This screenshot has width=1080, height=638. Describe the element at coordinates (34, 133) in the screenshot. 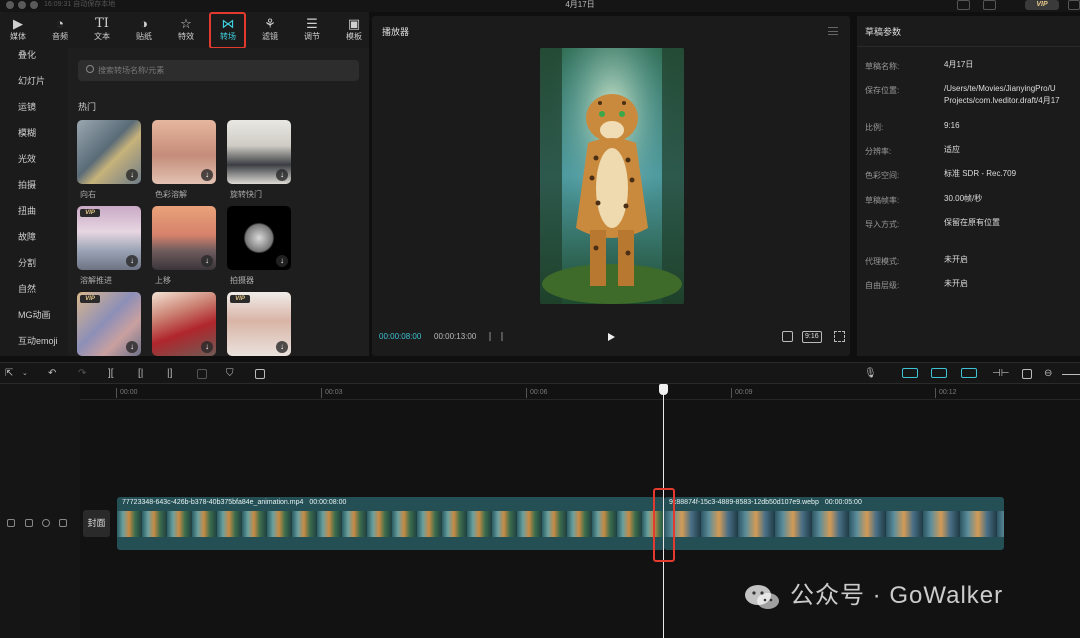

I see `category-item: 模糊` at that location.